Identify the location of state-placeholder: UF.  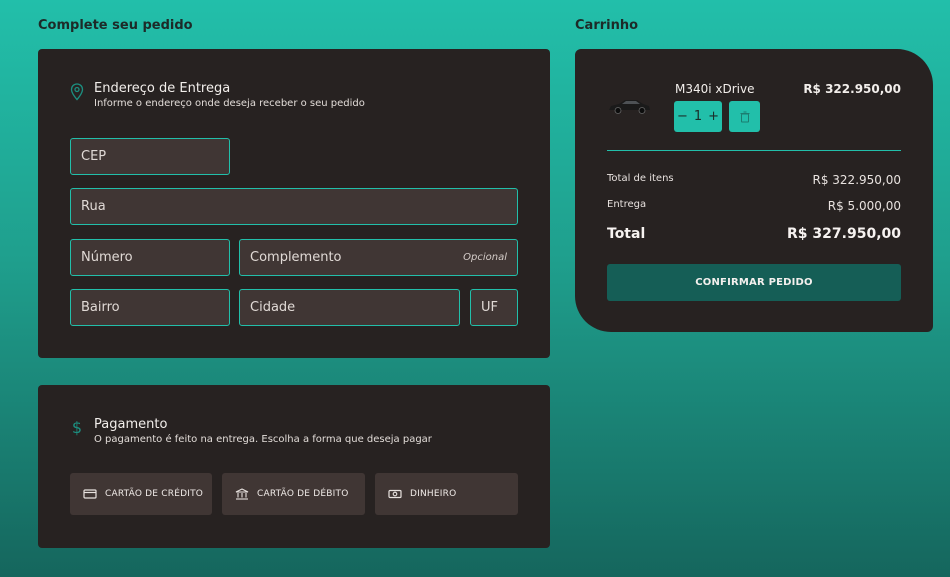
(489, 307).